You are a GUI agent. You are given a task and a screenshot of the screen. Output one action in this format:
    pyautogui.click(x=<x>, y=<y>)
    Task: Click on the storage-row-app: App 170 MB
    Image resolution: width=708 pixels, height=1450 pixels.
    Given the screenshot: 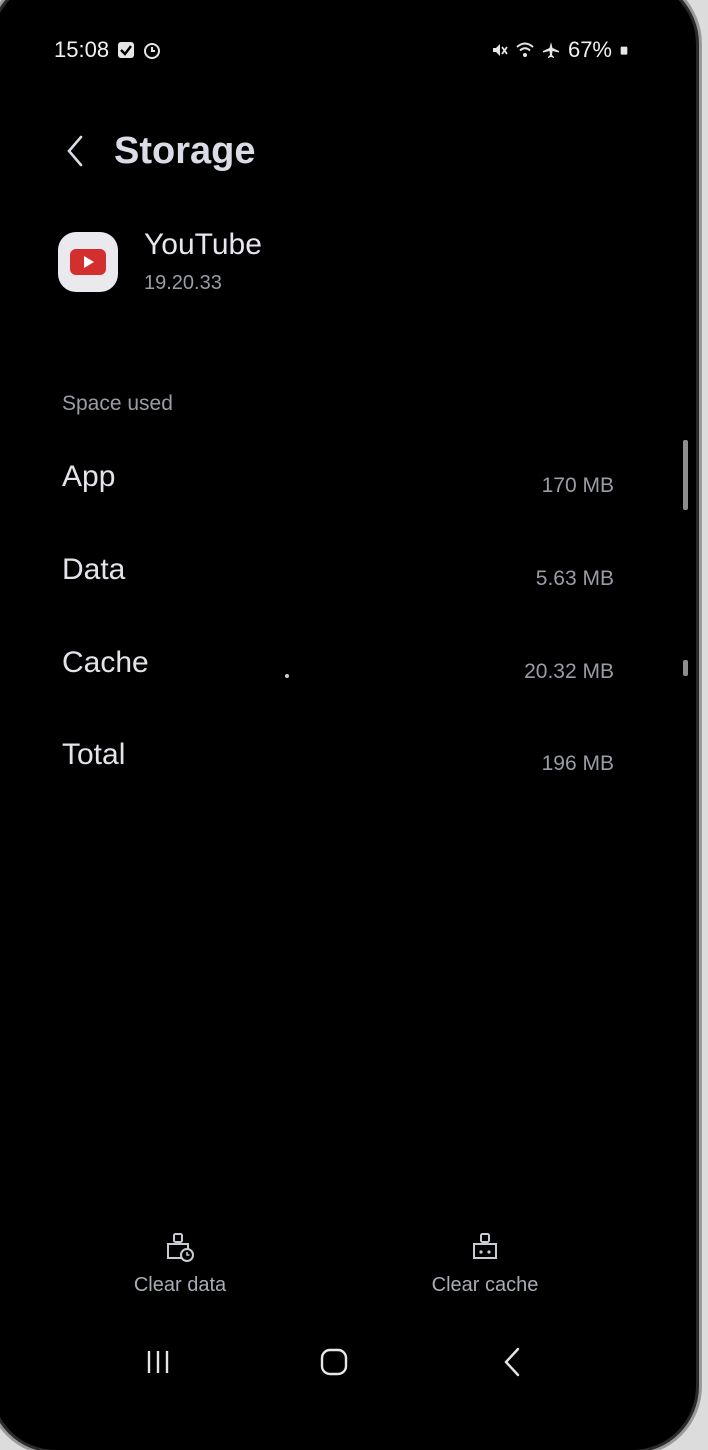 What is the action you would take?
    pyautogui.click(x=337, y=483)
    